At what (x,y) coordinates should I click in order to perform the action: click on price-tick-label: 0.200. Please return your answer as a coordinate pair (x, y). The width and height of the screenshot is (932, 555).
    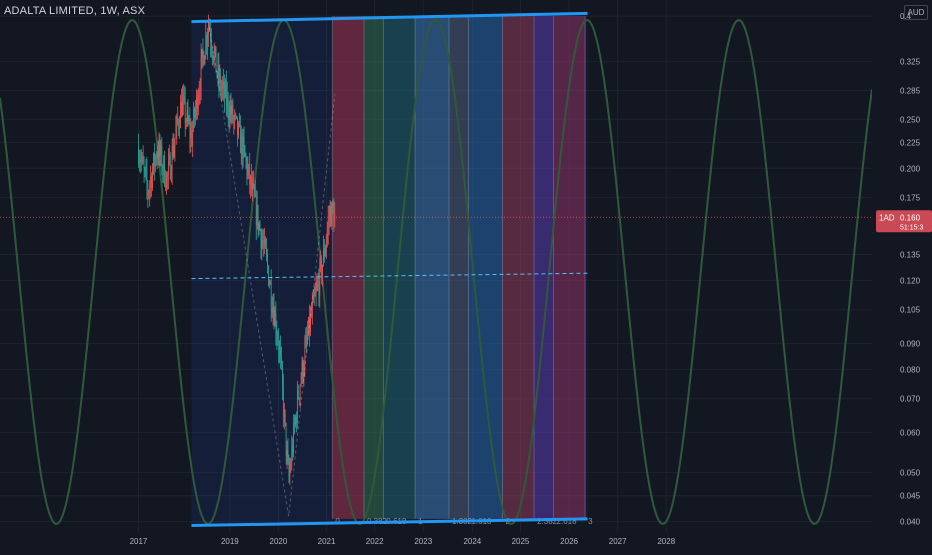
    Looking at the image, I should click on (910, 168).